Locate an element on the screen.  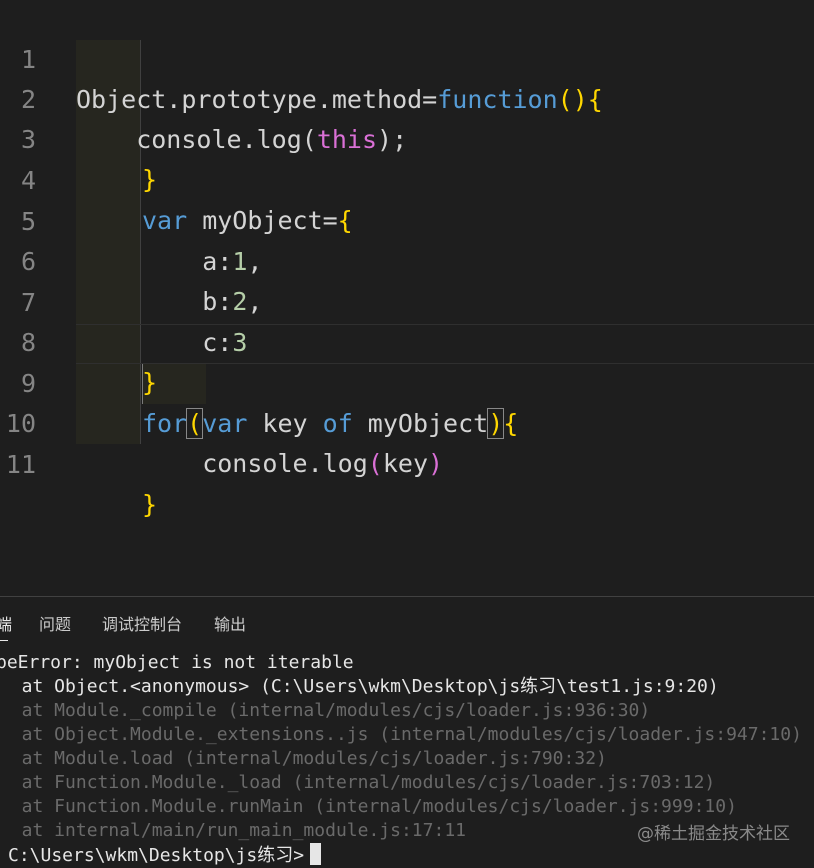
code-line: 5 a:1, is located at coordinates (407, 219).